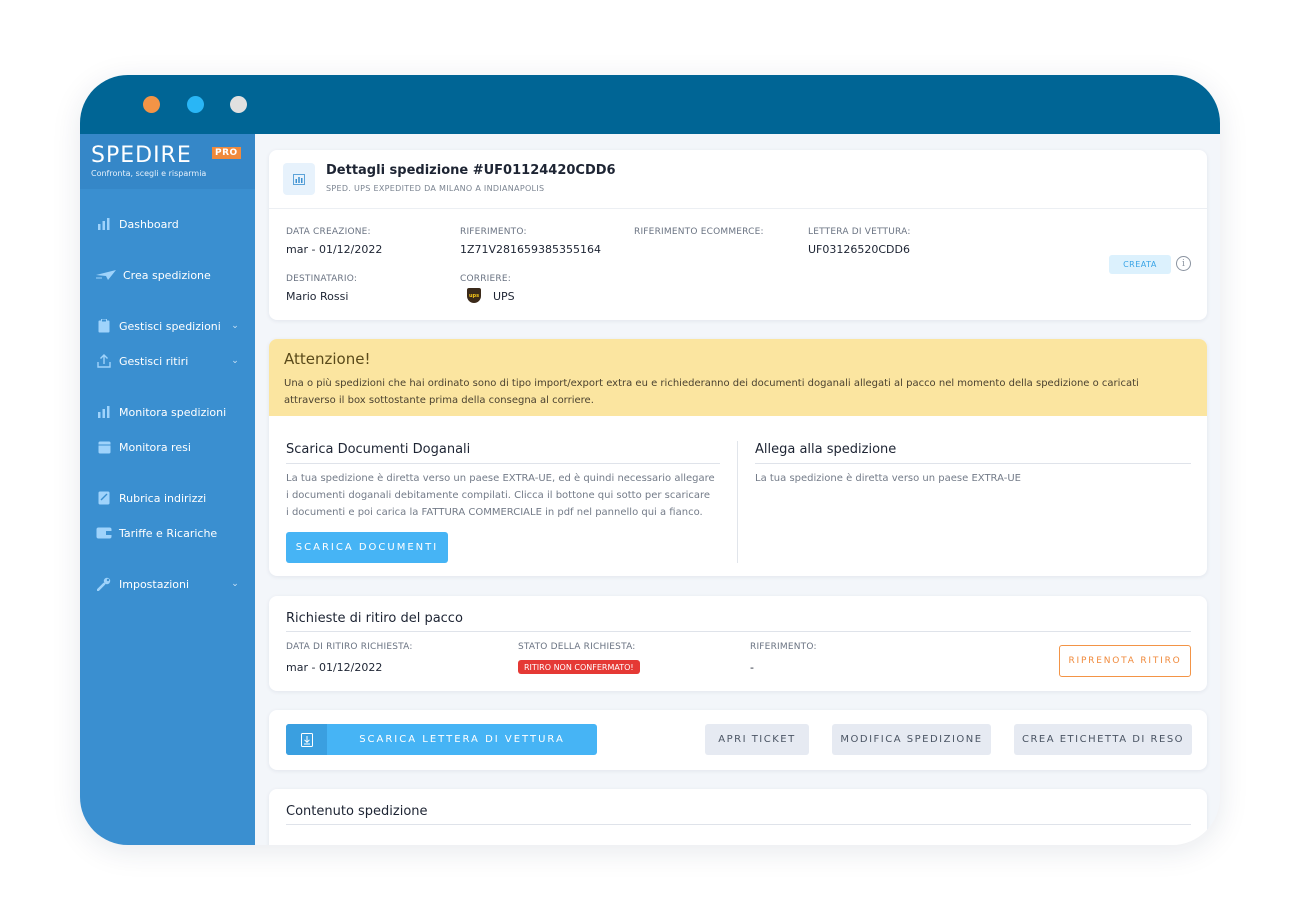 This screenshot has width=1300, height=920. Describe the element at coordinates (151, 104) in the screenshot. I see `window-dot-orange` at that location.